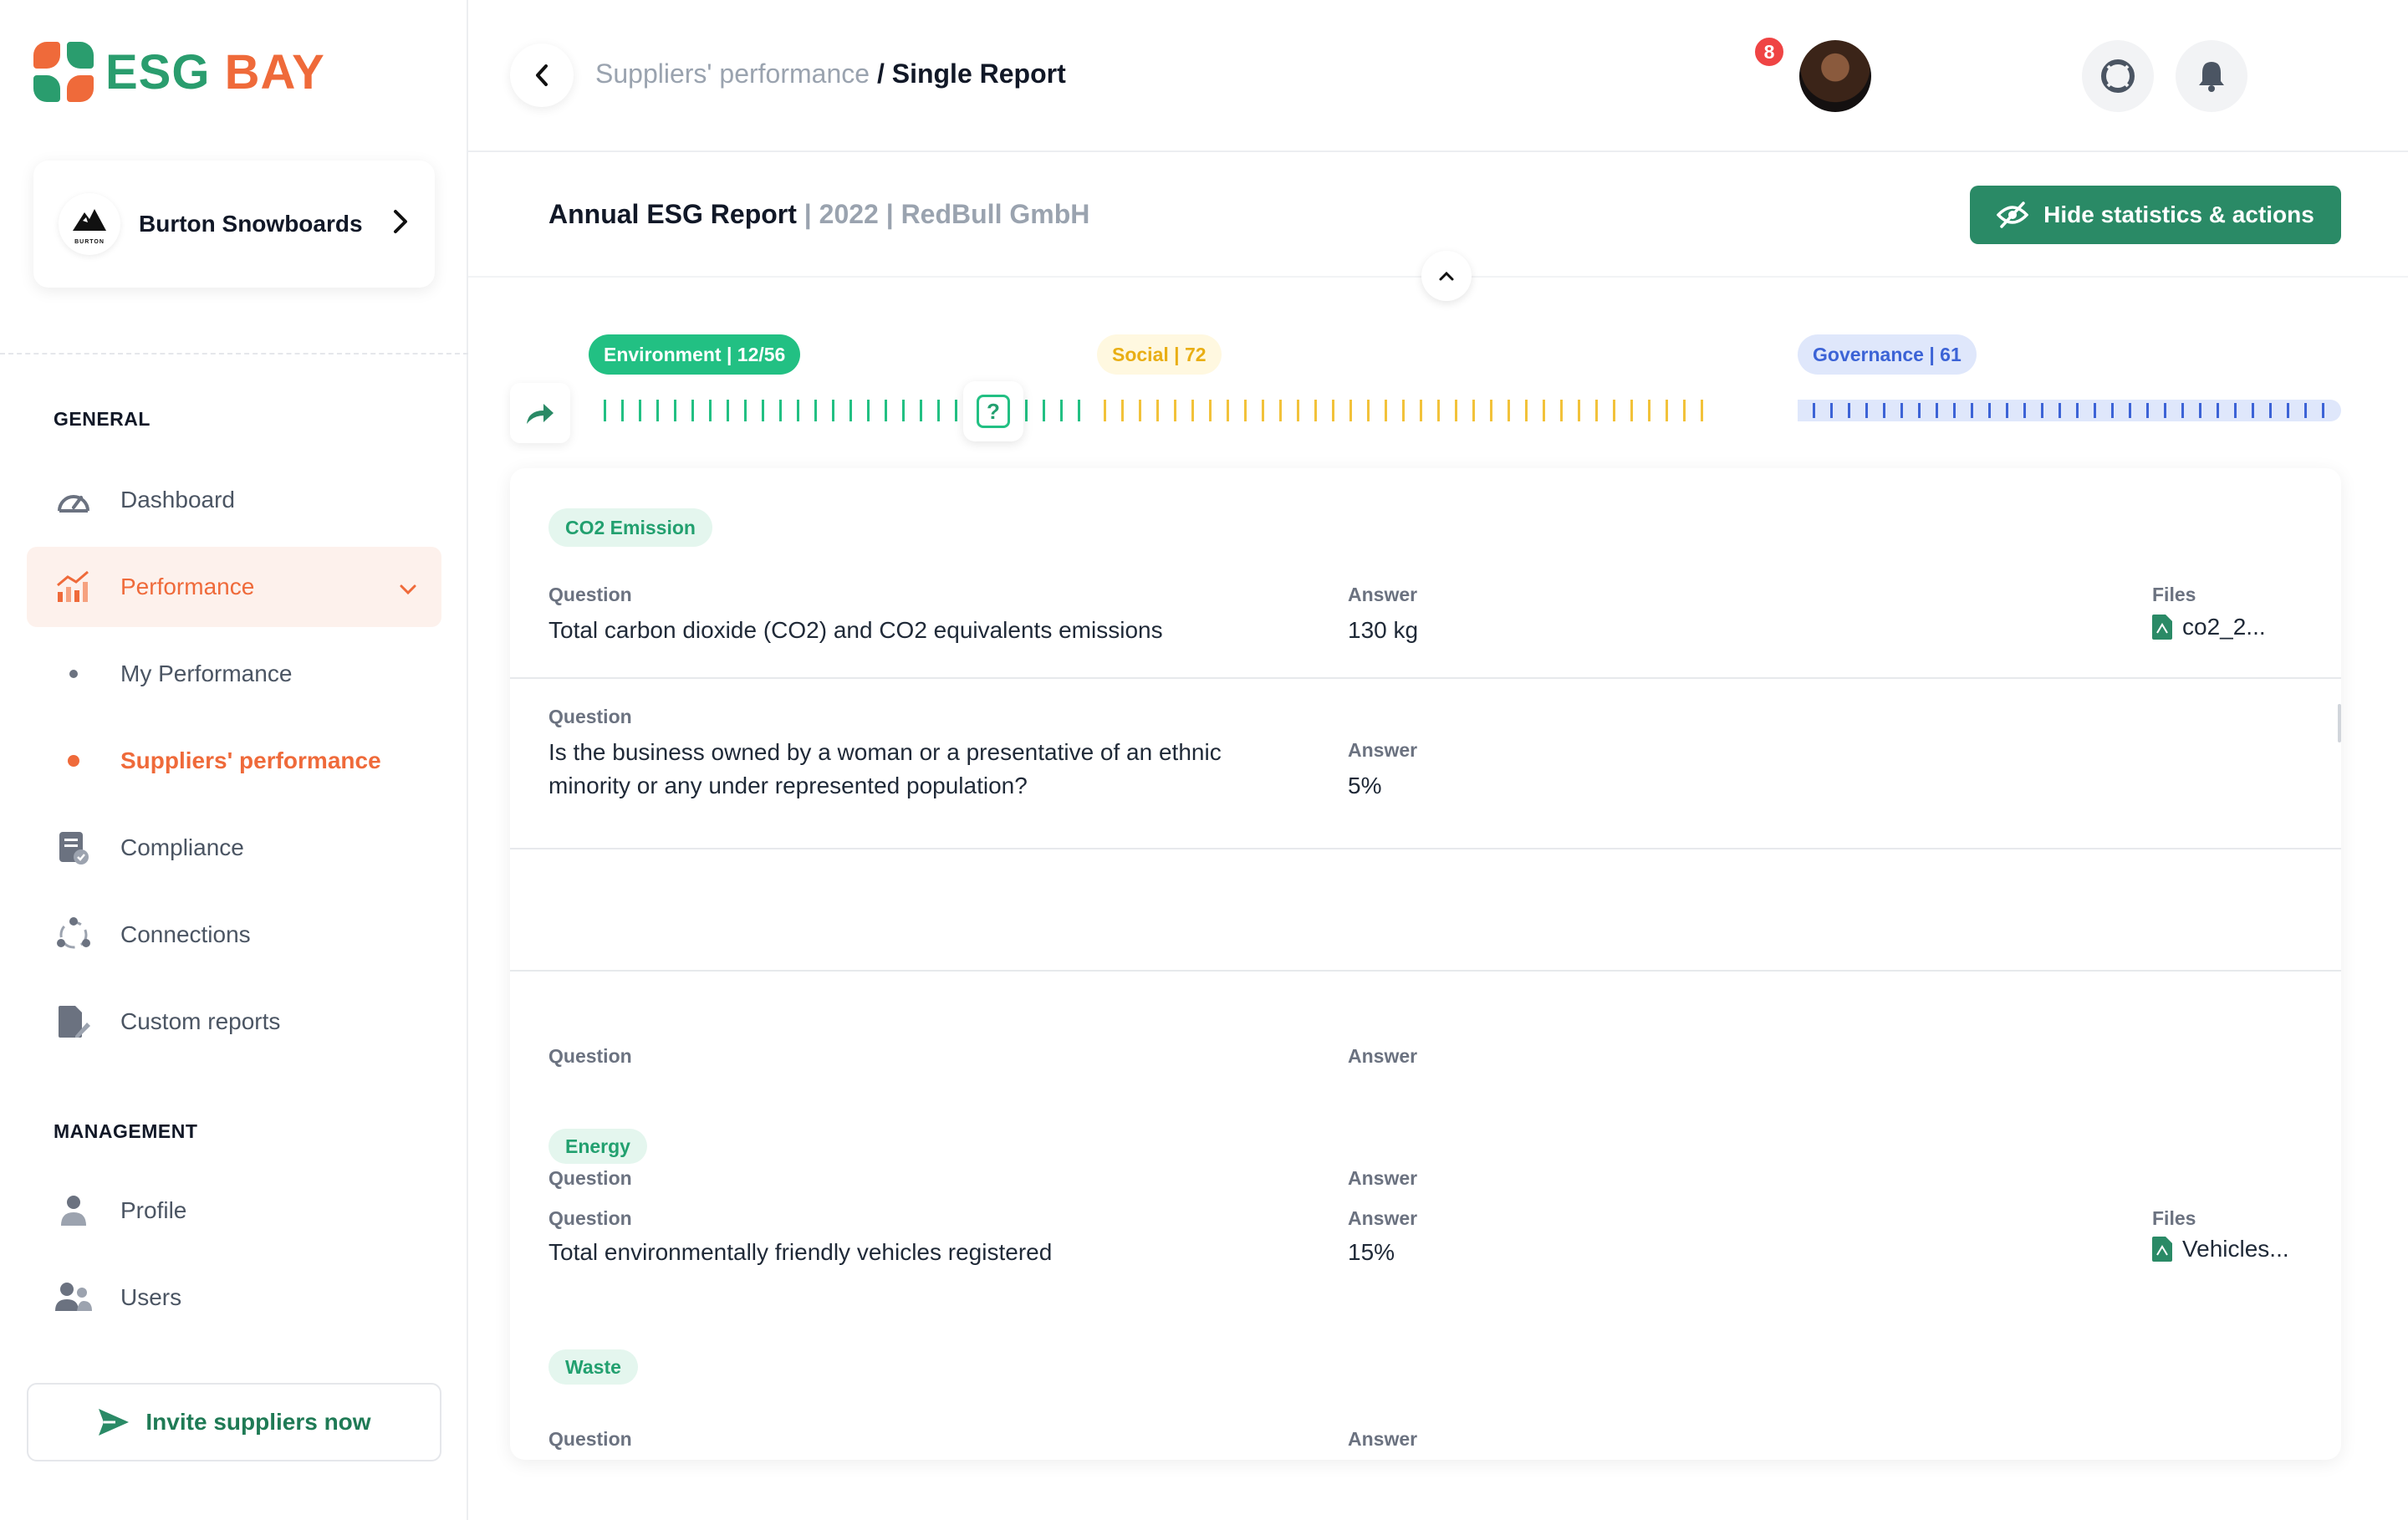  I want to click on share-button, so click(540, 413).